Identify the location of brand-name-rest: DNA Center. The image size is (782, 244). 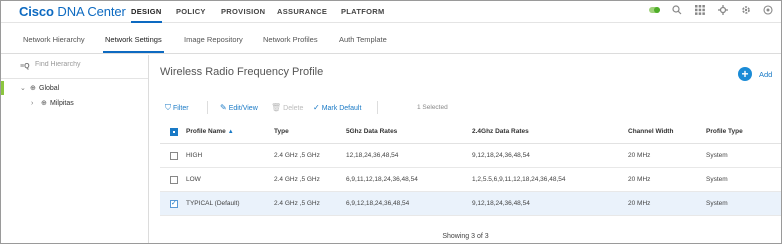
(89, 11).